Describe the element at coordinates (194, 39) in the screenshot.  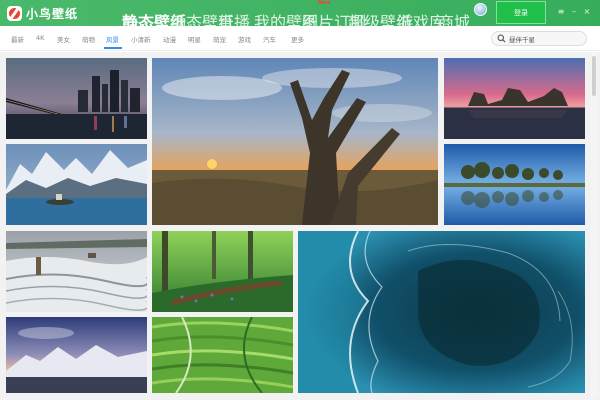
I see `category-celebrity: 明星` at that location.